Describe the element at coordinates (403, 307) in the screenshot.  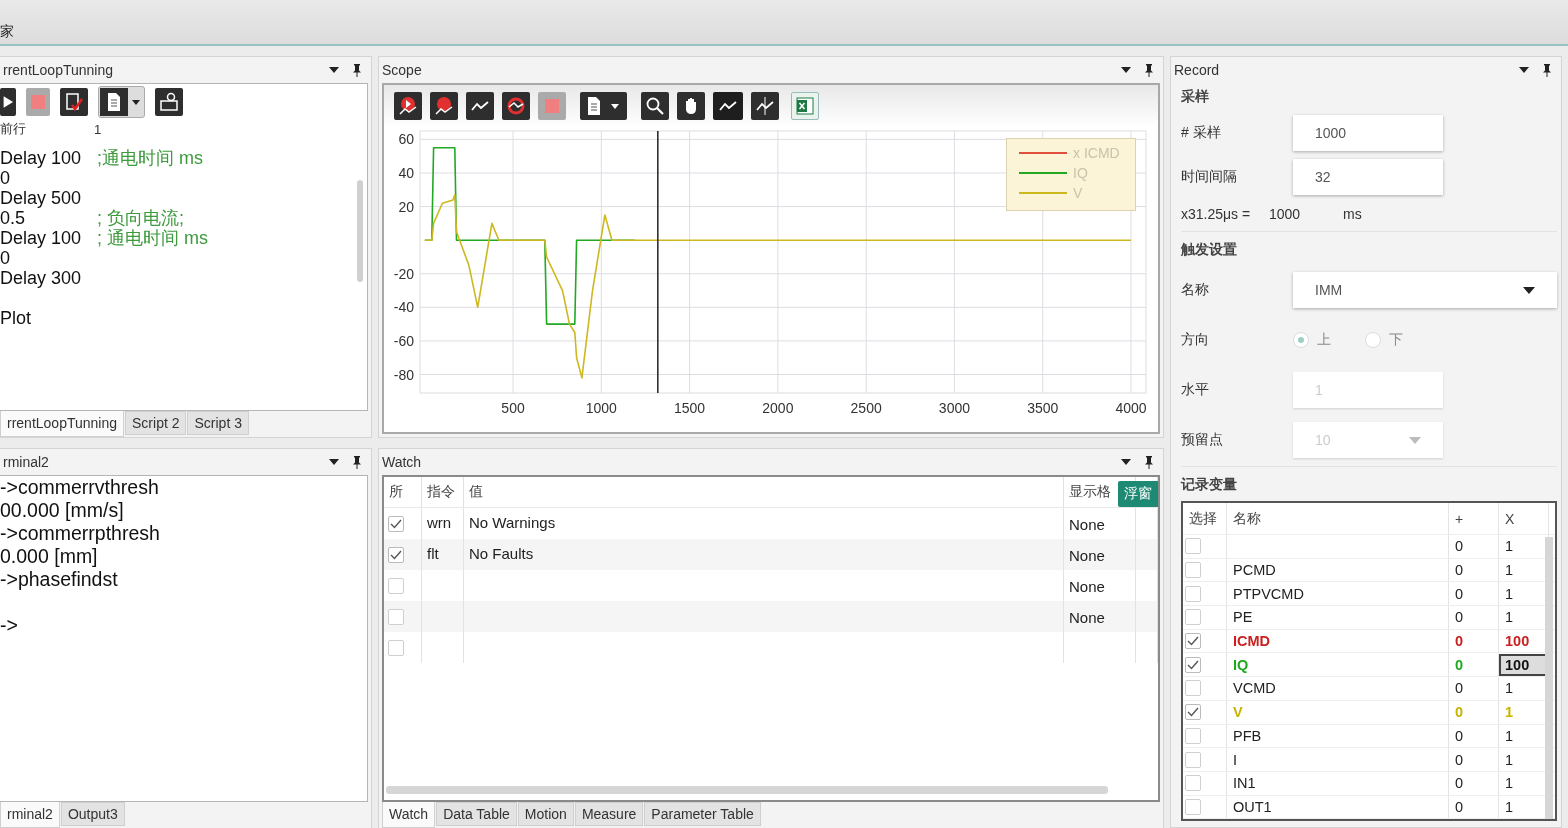
I see `tick-label: -40` at that location.